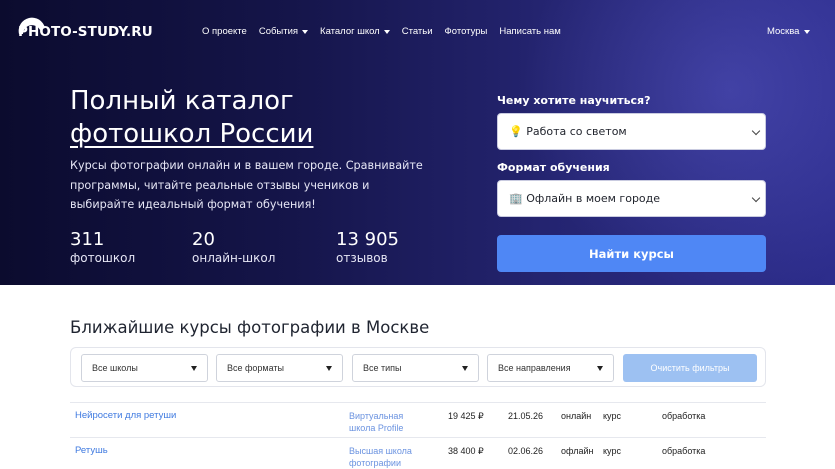 This screenshot has height=469, width=835. What do you see at coordinates (355, 31) in the screenshot?
I see `nav-school-catalog: Каталог школ` at bounding box center [355, 31].